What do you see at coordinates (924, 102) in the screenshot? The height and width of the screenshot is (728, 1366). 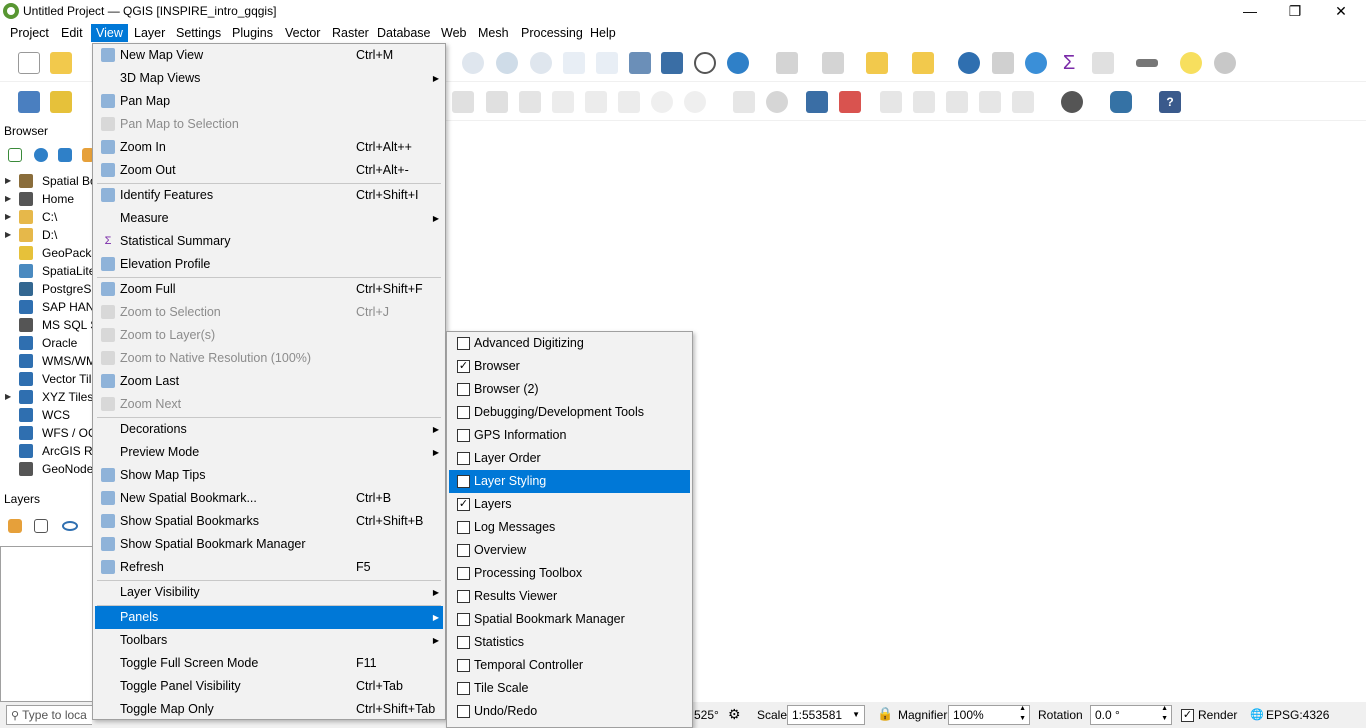 I see `label-show-icon` at bounding box center [924, 102].